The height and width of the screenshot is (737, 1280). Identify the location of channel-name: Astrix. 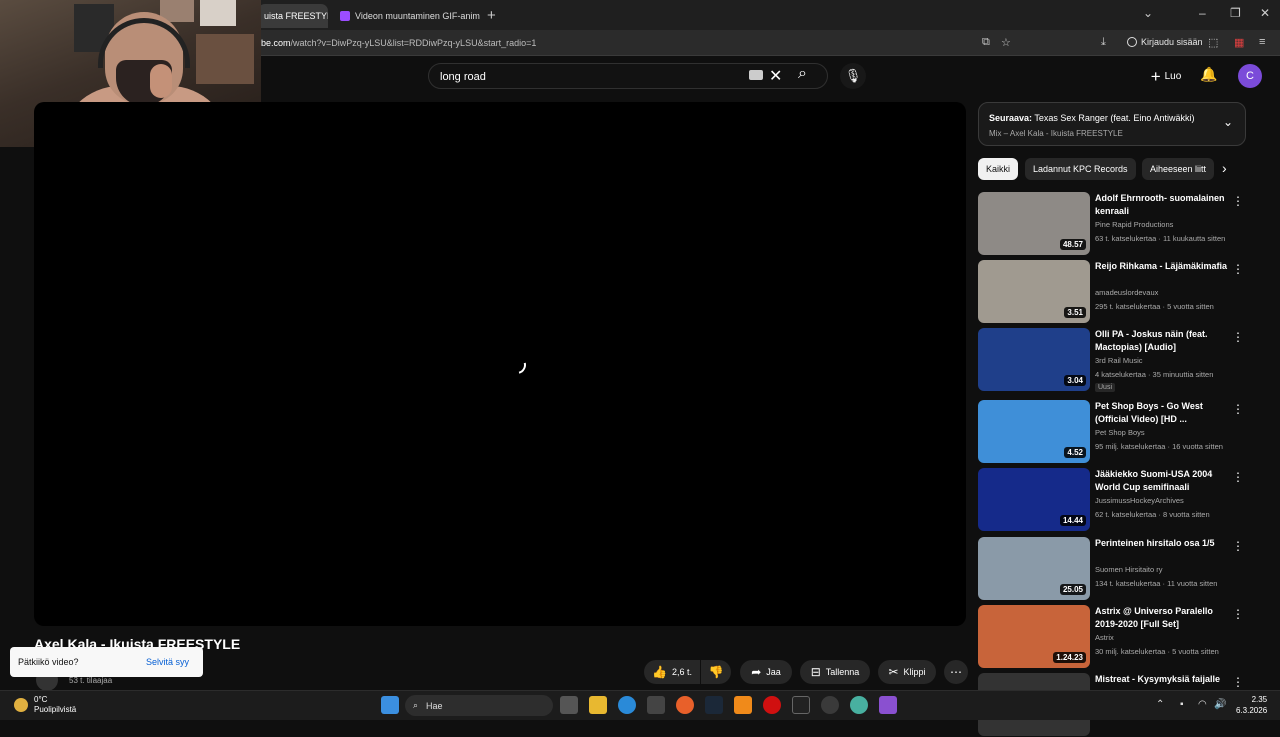
(1104, 637).